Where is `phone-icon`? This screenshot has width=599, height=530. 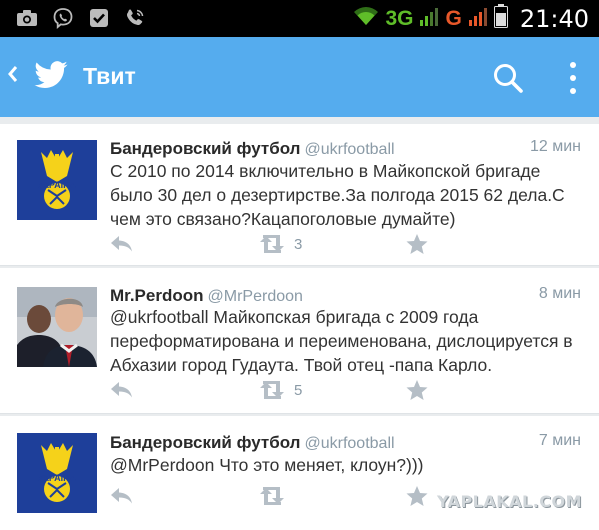
phone-icon is located at coordinates (135, 18).